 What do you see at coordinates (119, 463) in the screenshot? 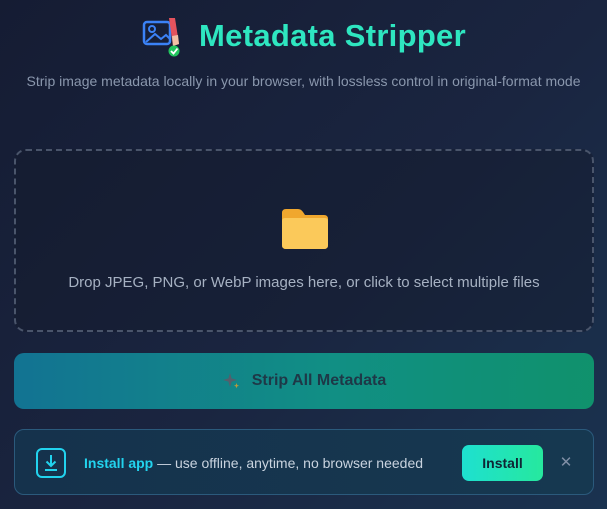
I see `install-banner-title: Install app` at bounding box center [119, 463].